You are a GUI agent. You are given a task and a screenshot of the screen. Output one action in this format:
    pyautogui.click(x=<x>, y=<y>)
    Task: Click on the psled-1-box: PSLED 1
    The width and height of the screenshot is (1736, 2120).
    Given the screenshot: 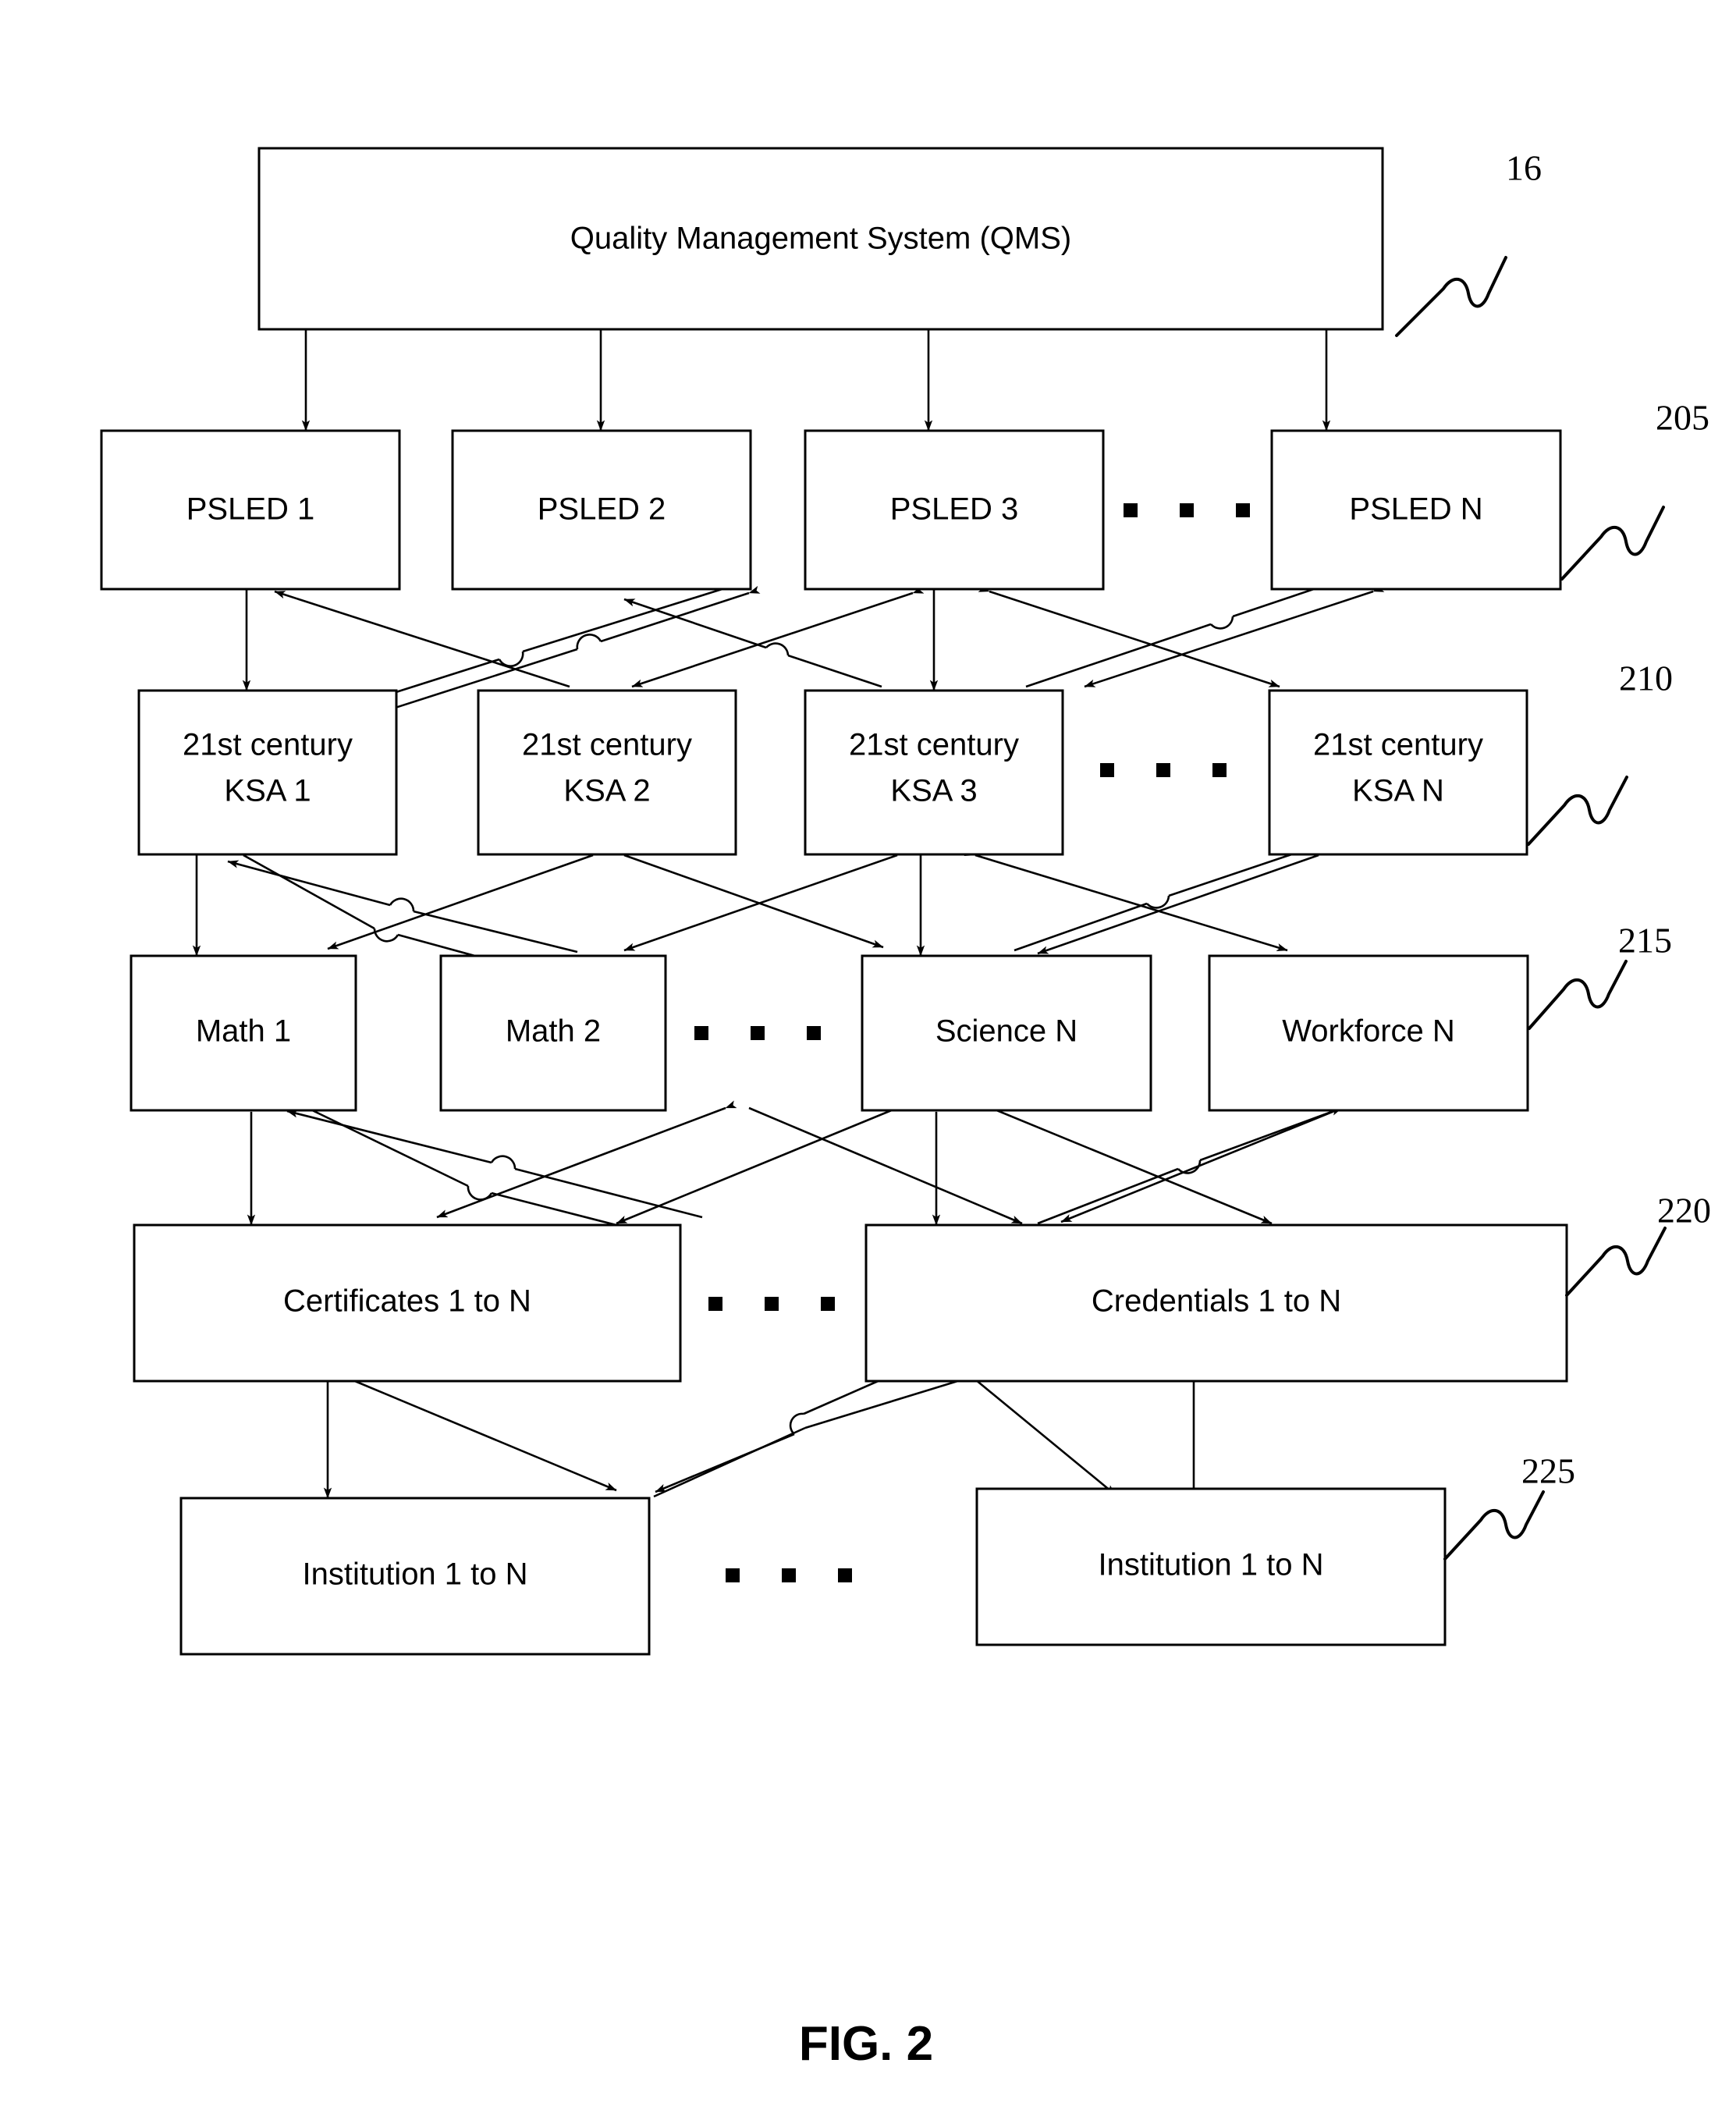 What is the action you would take?
    pyautogui.click(x=250, y=510)
    